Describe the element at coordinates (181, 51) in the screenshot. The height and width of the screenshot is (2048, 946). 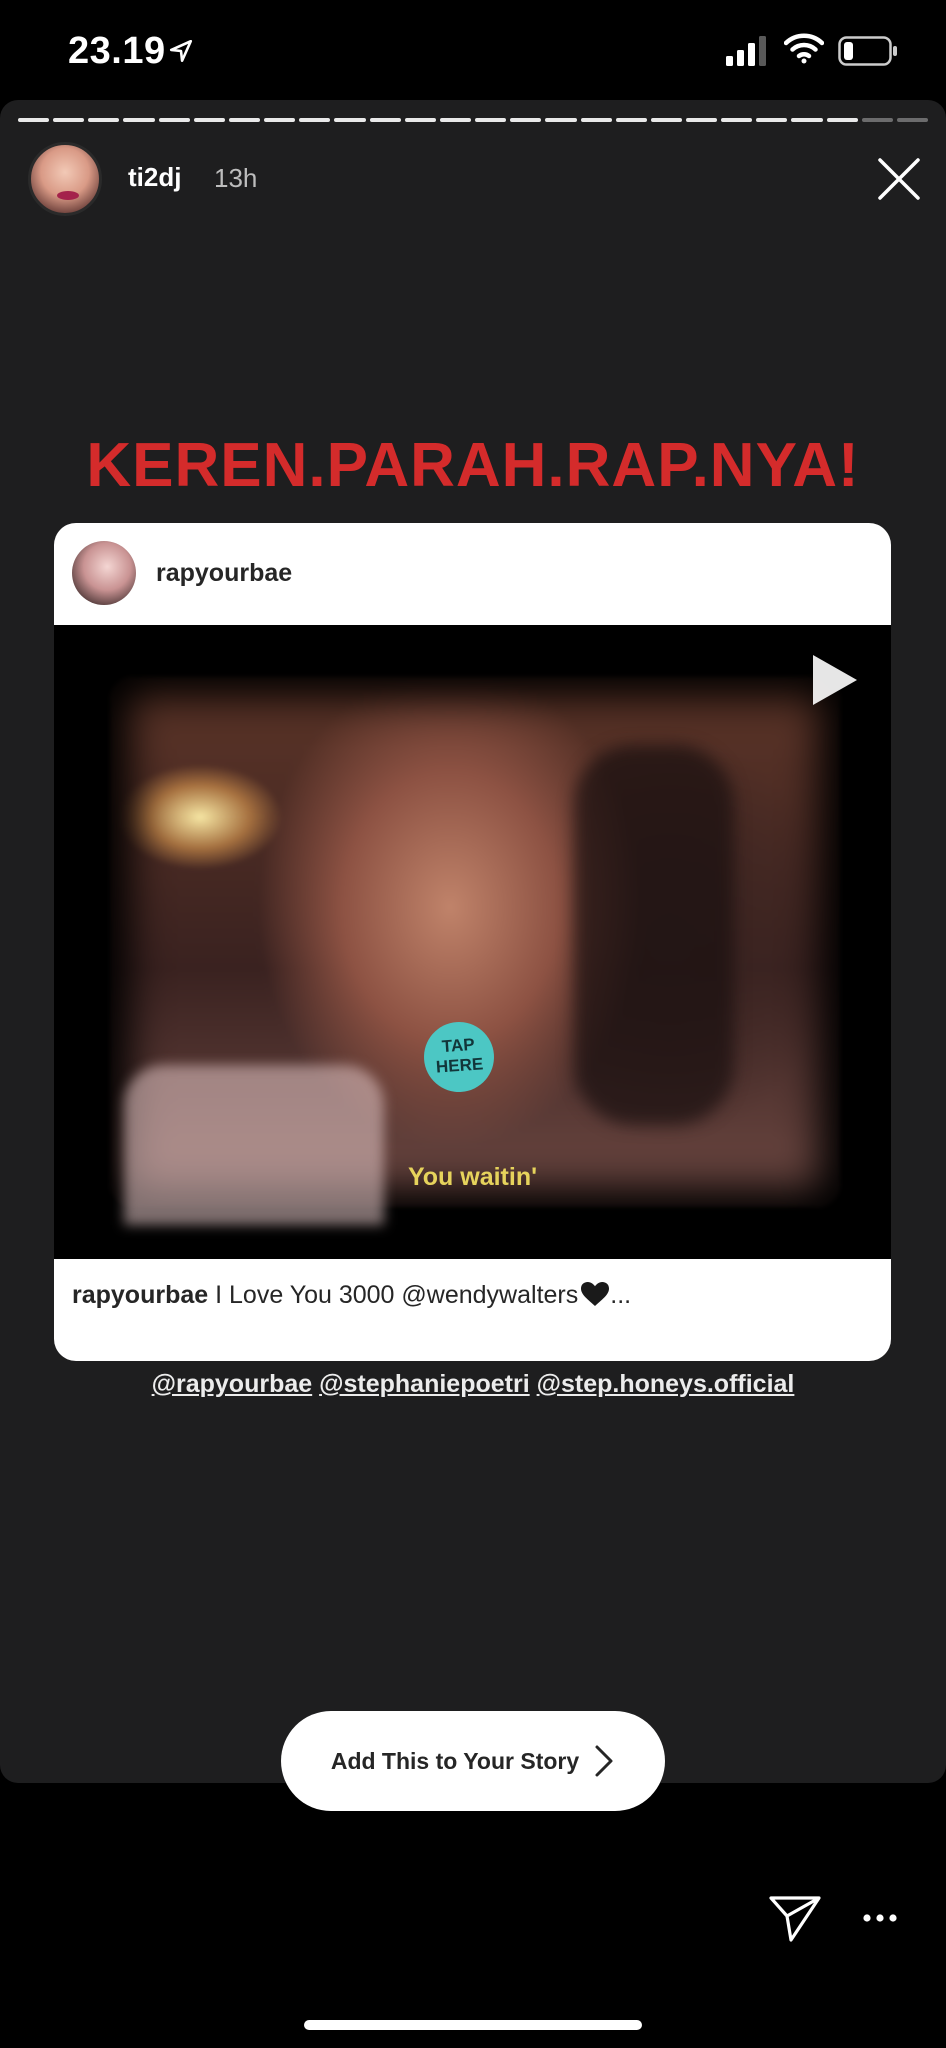
I see `location-arrow-icon` at that location.